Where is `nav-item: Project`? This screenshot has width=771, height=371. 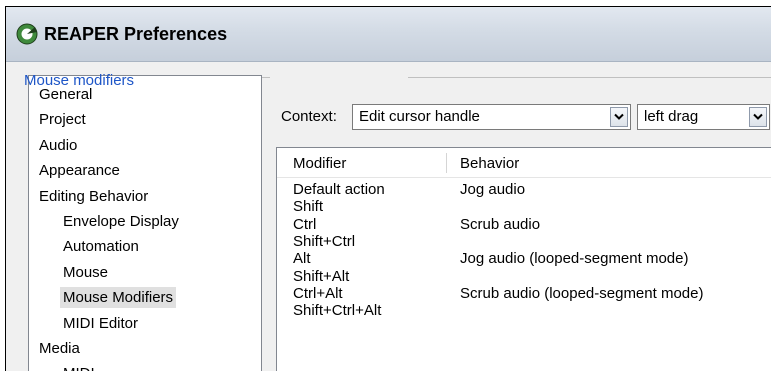
nav-item: Project is located at coordinates (62, 119).